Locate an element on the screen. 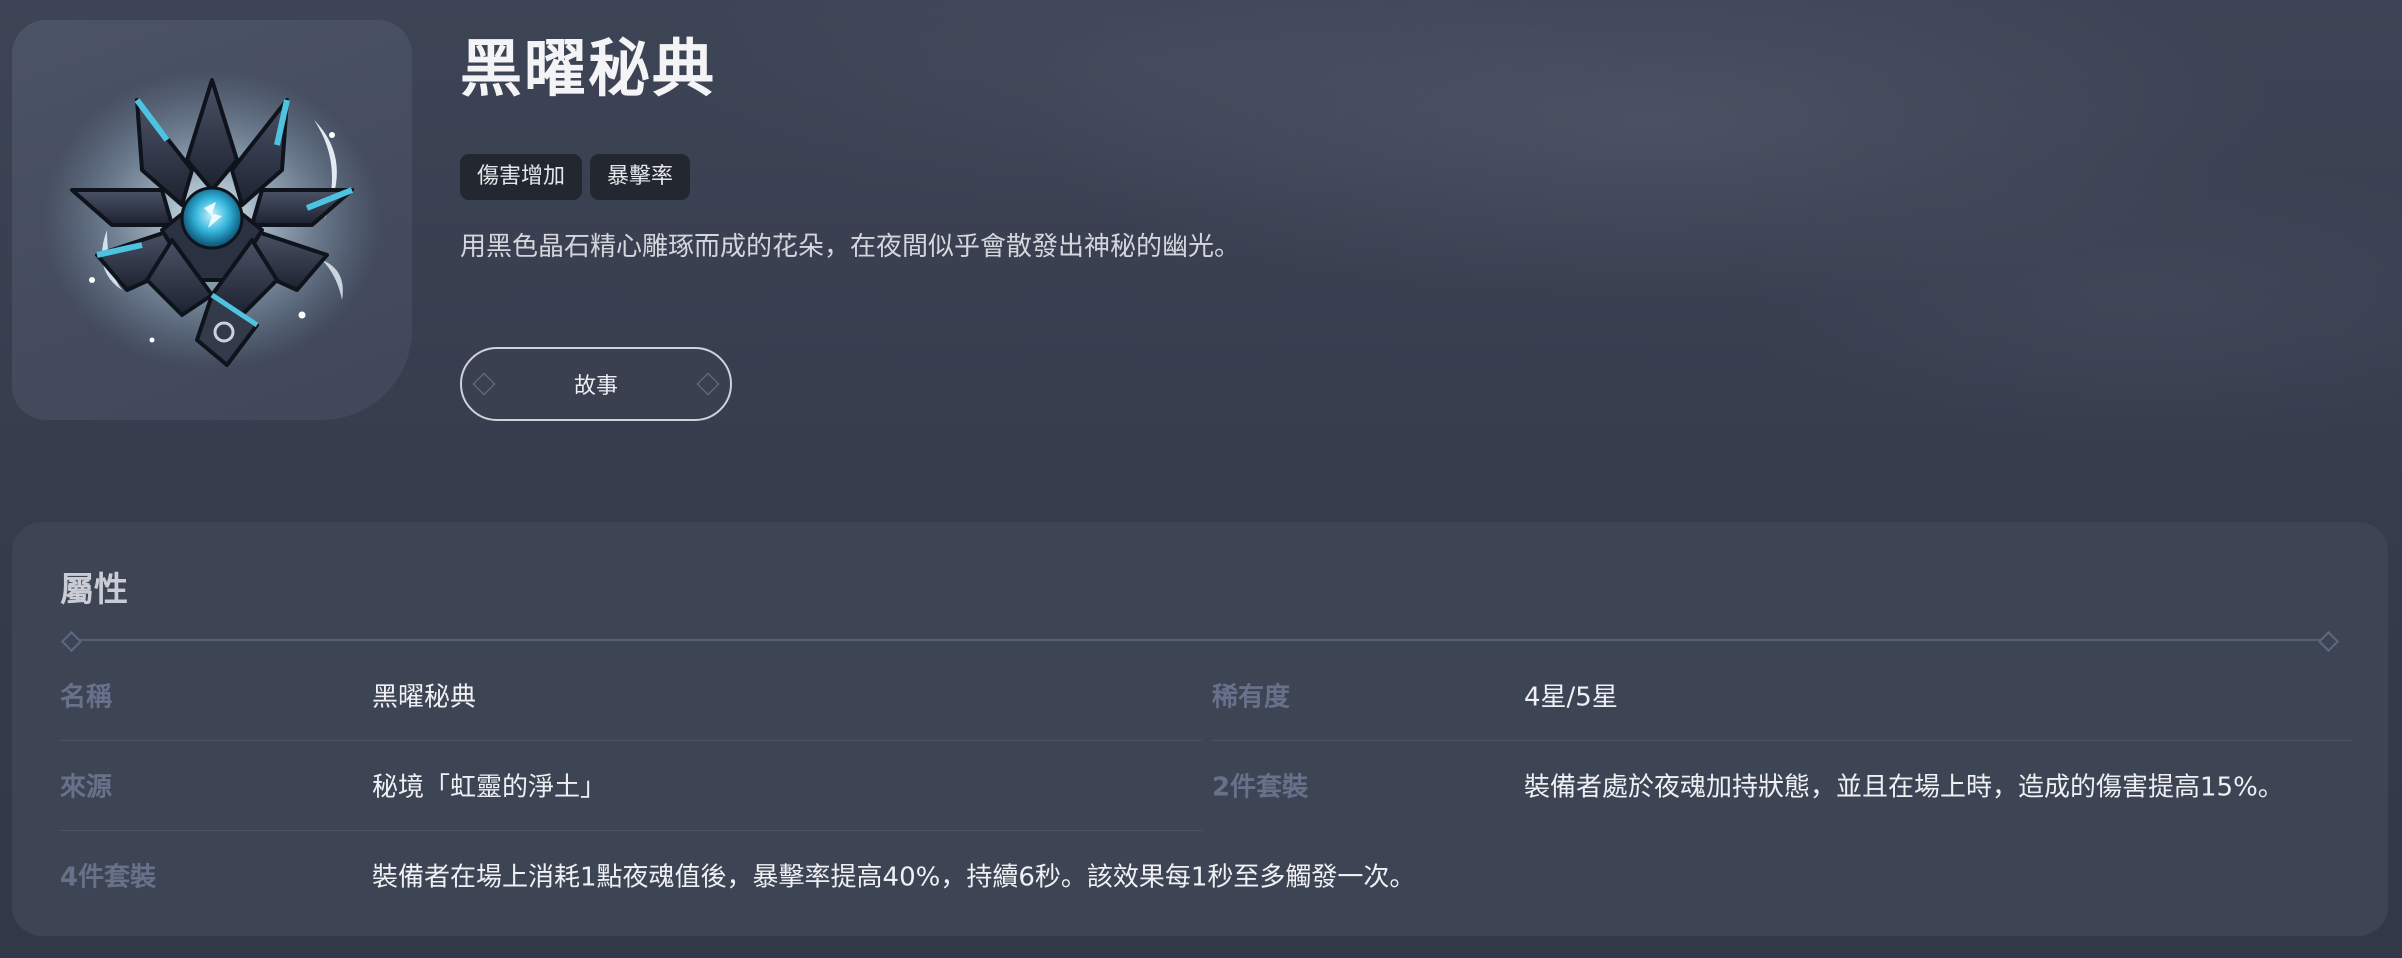 This screenshot has height=958, width=2402. attr-label: 來源 is located at coordinates (86, 787).